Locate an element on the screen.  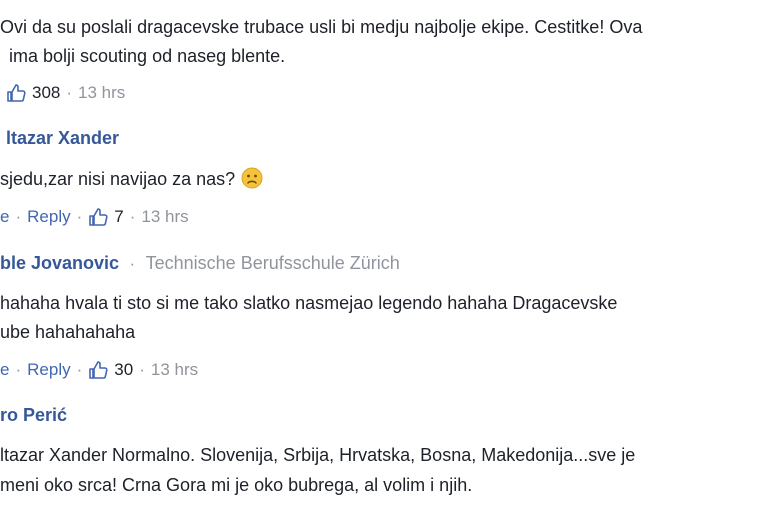
comment-3-author: ble Jovanovic is located at coordinates (59, 263).